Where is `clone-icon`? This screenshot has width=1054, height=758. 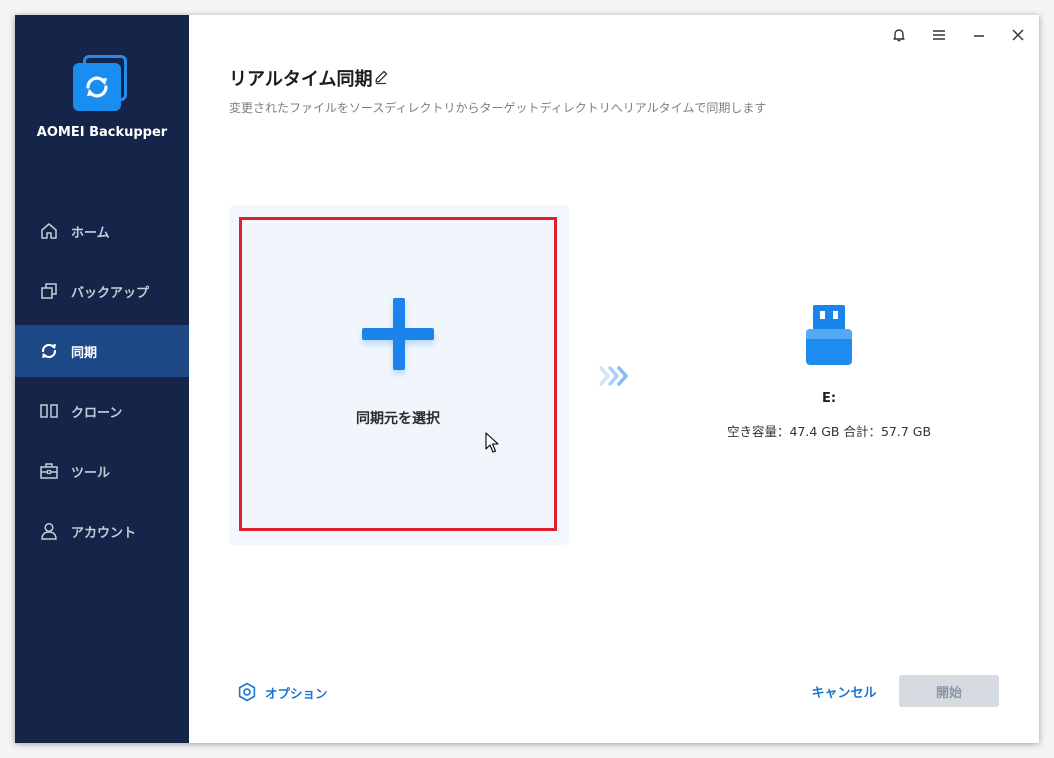
clone-icon is located at coordinates (49, 411).